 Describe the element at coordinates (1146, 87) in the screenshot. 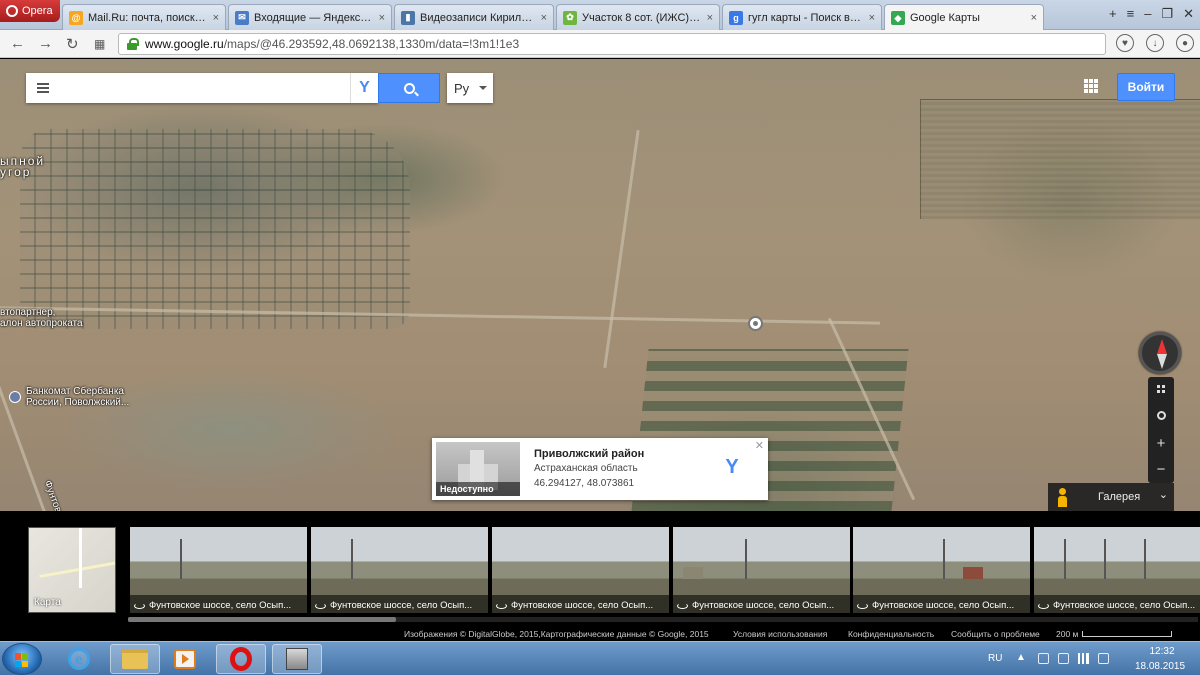

I see `signin-button: Войти` at that location.